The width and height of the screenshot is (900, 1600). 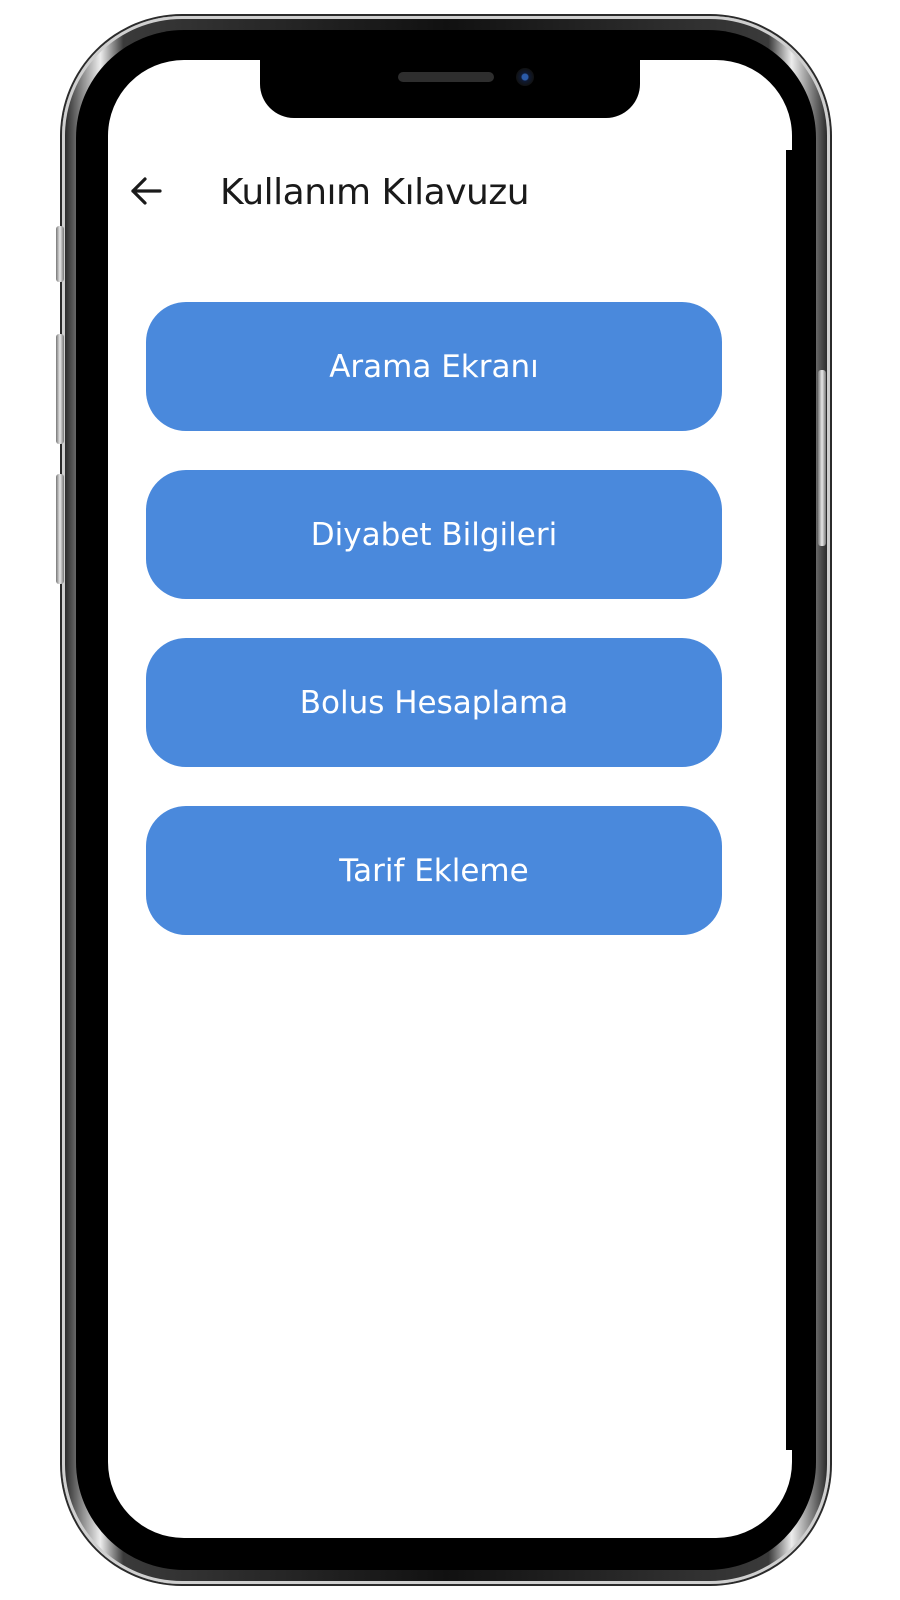 What do you see at coordinates (822, 458) in the screenshot?
I see `power-button` at bounding box center [822, 458].